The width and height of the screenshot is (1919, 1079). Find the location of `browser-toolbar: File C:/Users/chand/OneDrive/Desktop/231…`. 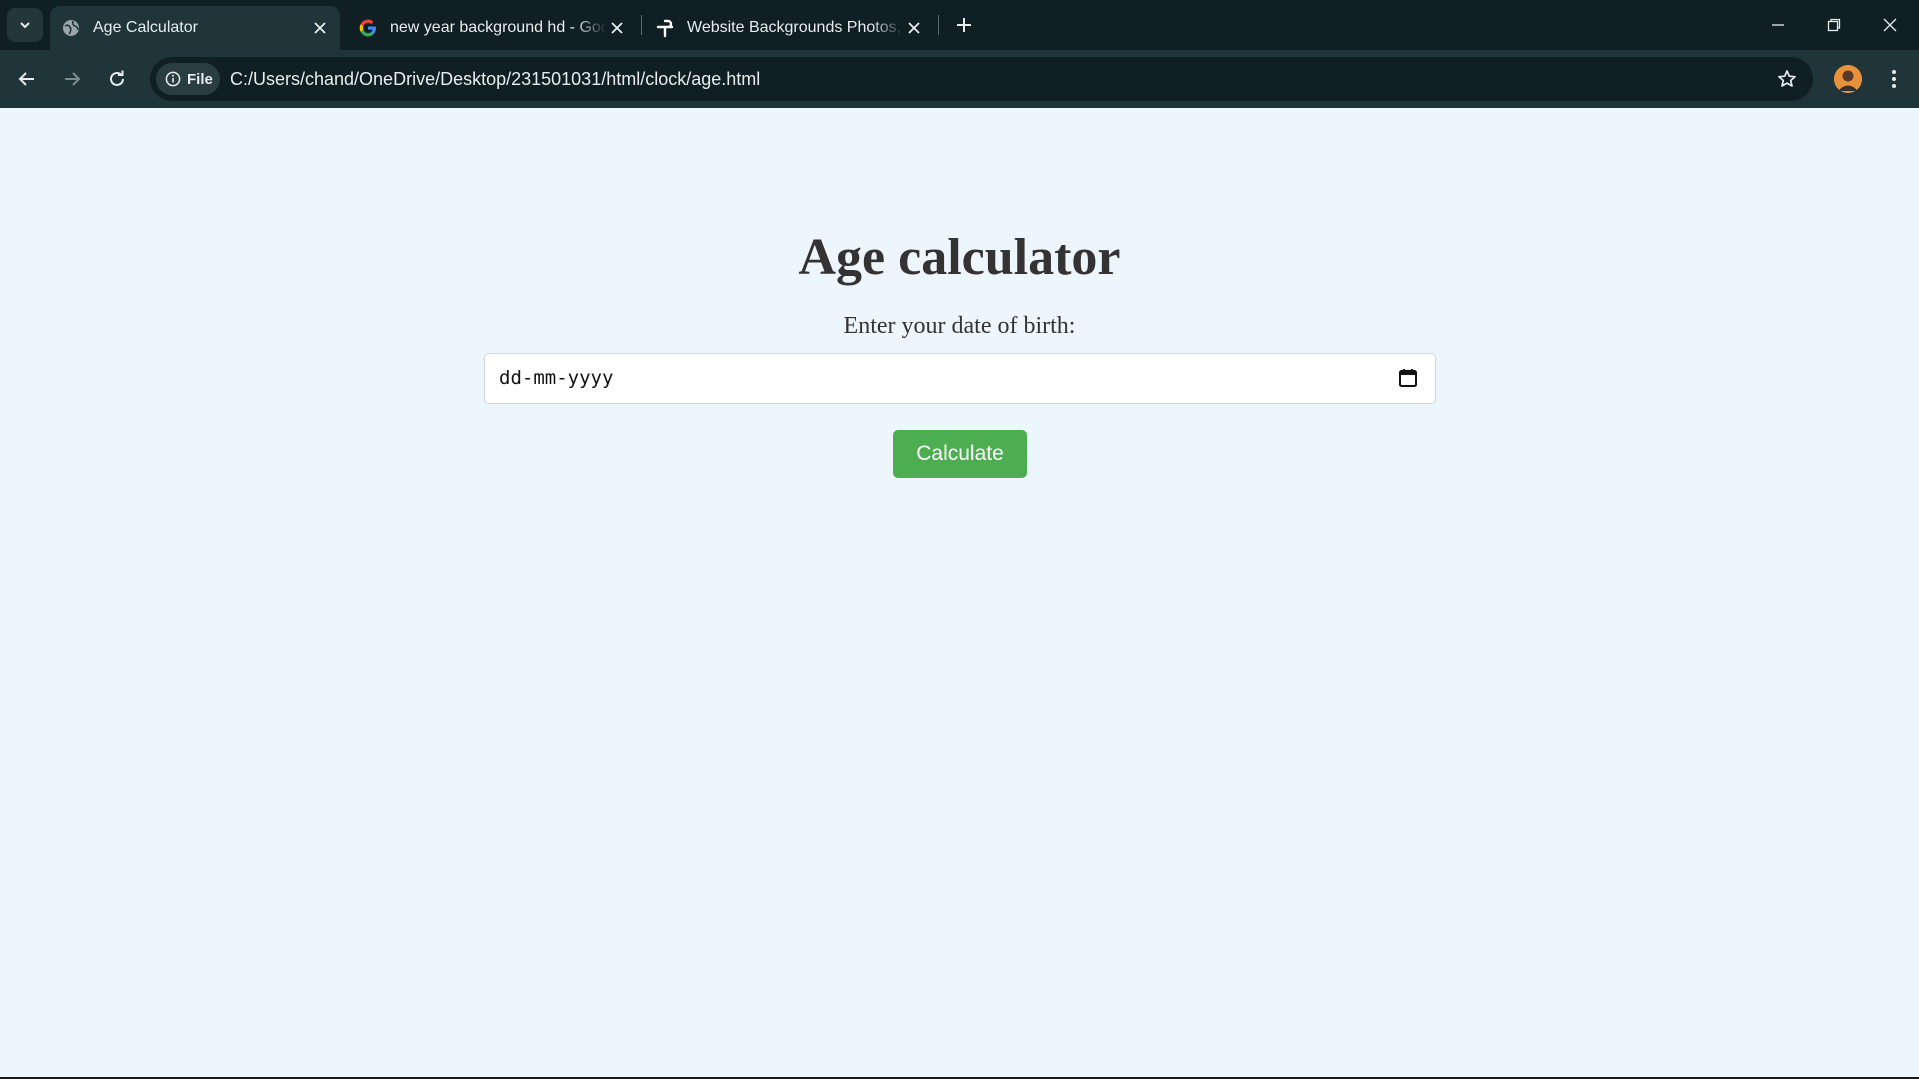

browser-toolbar: File C:/Users/chand/OneDrive/Desktop/231… is located at coordinates (959, 79).